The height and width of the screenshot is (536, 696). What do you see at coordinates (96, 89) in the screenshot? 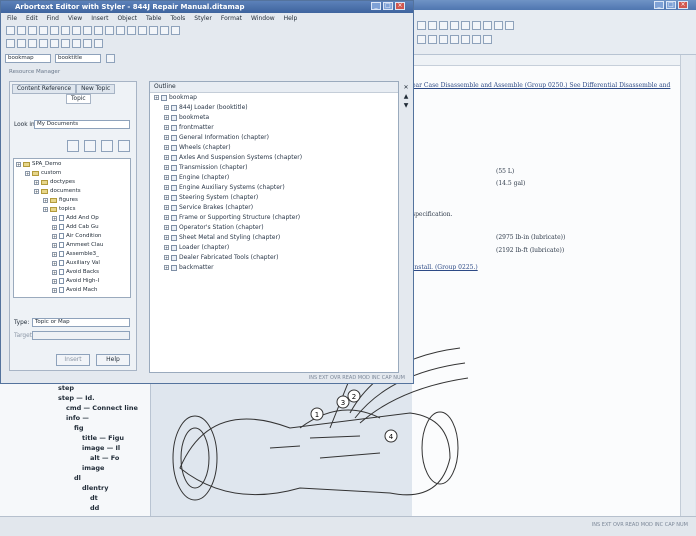
I see `tab-new-topic: New Topic` at bounding box center [96, 89].